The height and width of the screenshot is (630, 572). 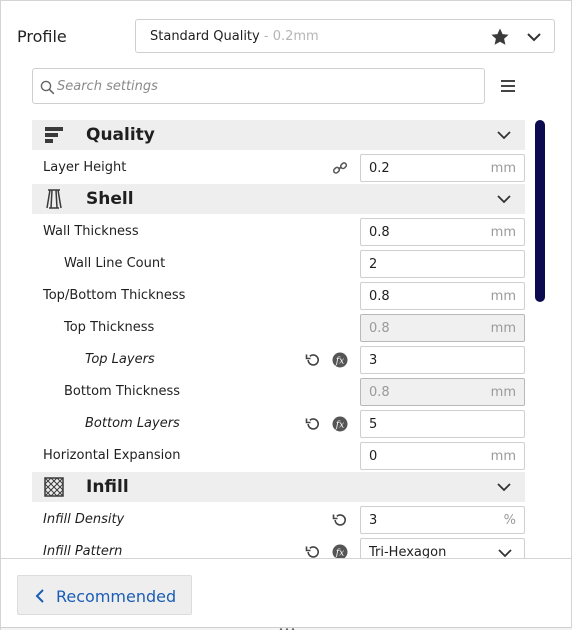 What do you see at coordinates (47, 87) in the screenshot?
I see `search-icon` at bounding box center [47, 87].